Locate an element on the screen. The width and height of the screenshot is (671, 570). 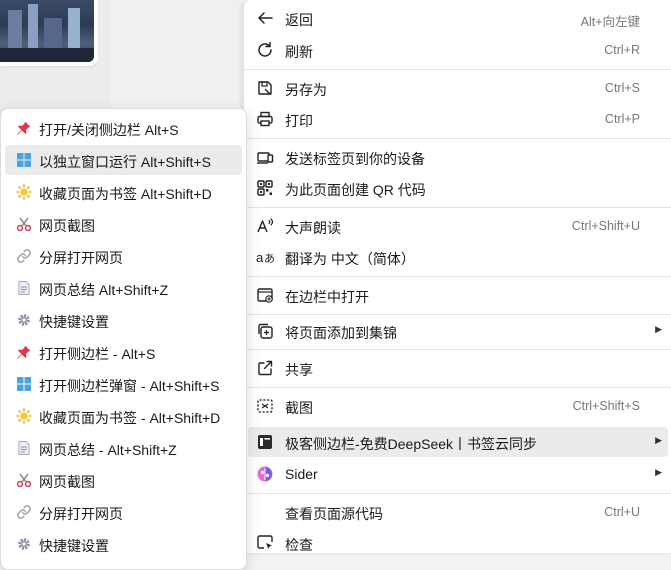
menu-item-view-page-source: 查看页面源代码 Ctrl+U is located at coordinates (457, 512).